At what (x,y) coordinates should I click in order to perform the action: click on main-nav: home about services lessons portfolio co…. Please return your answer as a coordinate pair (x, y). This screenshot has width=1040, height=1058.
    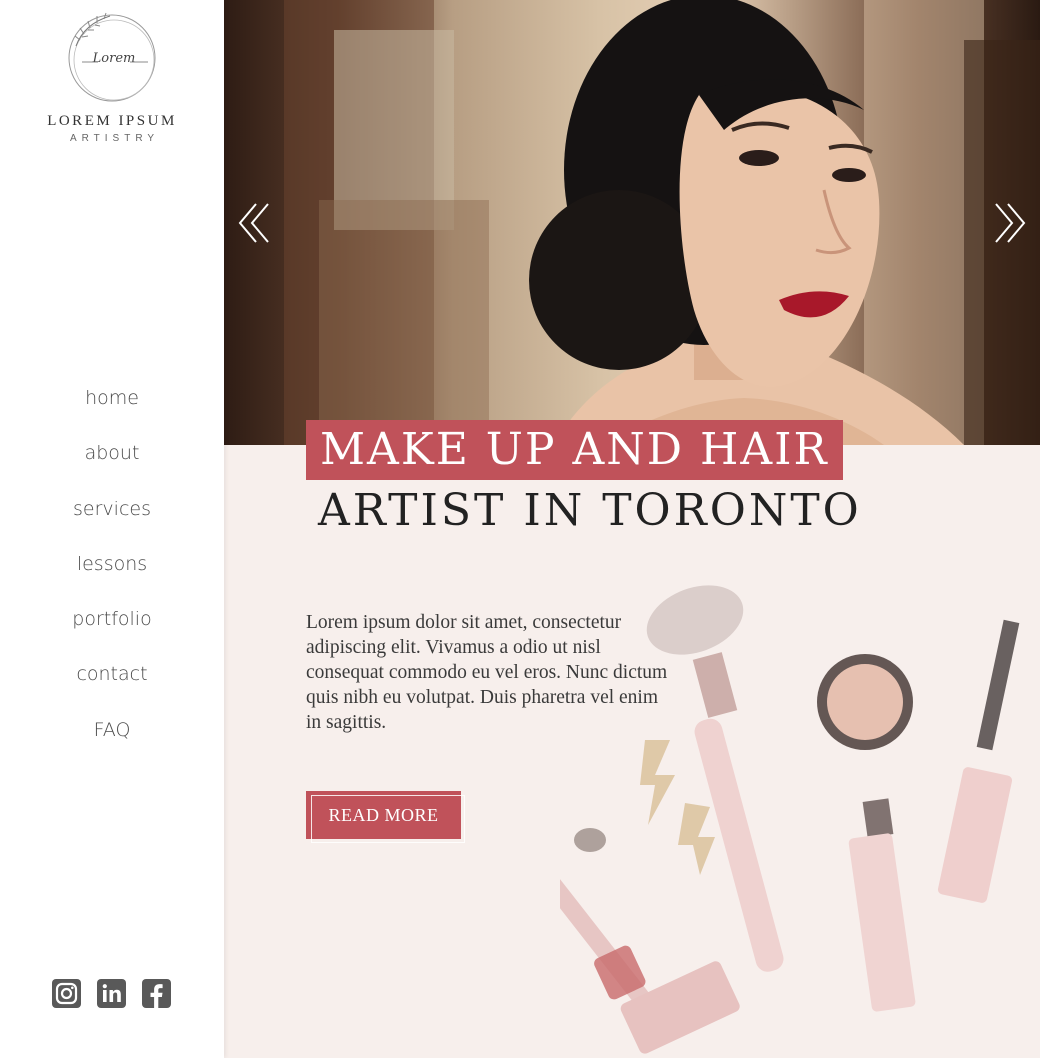
    Looking at the image, I should click on (112, 577).